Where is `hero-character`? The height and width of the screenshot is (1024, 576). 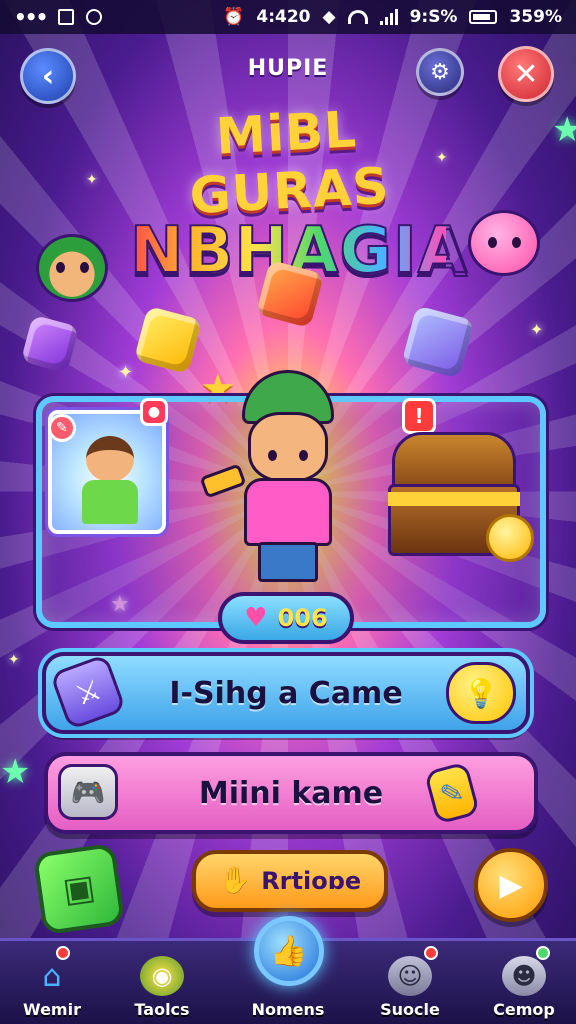 hero-character is located at coordinates (284, 480).